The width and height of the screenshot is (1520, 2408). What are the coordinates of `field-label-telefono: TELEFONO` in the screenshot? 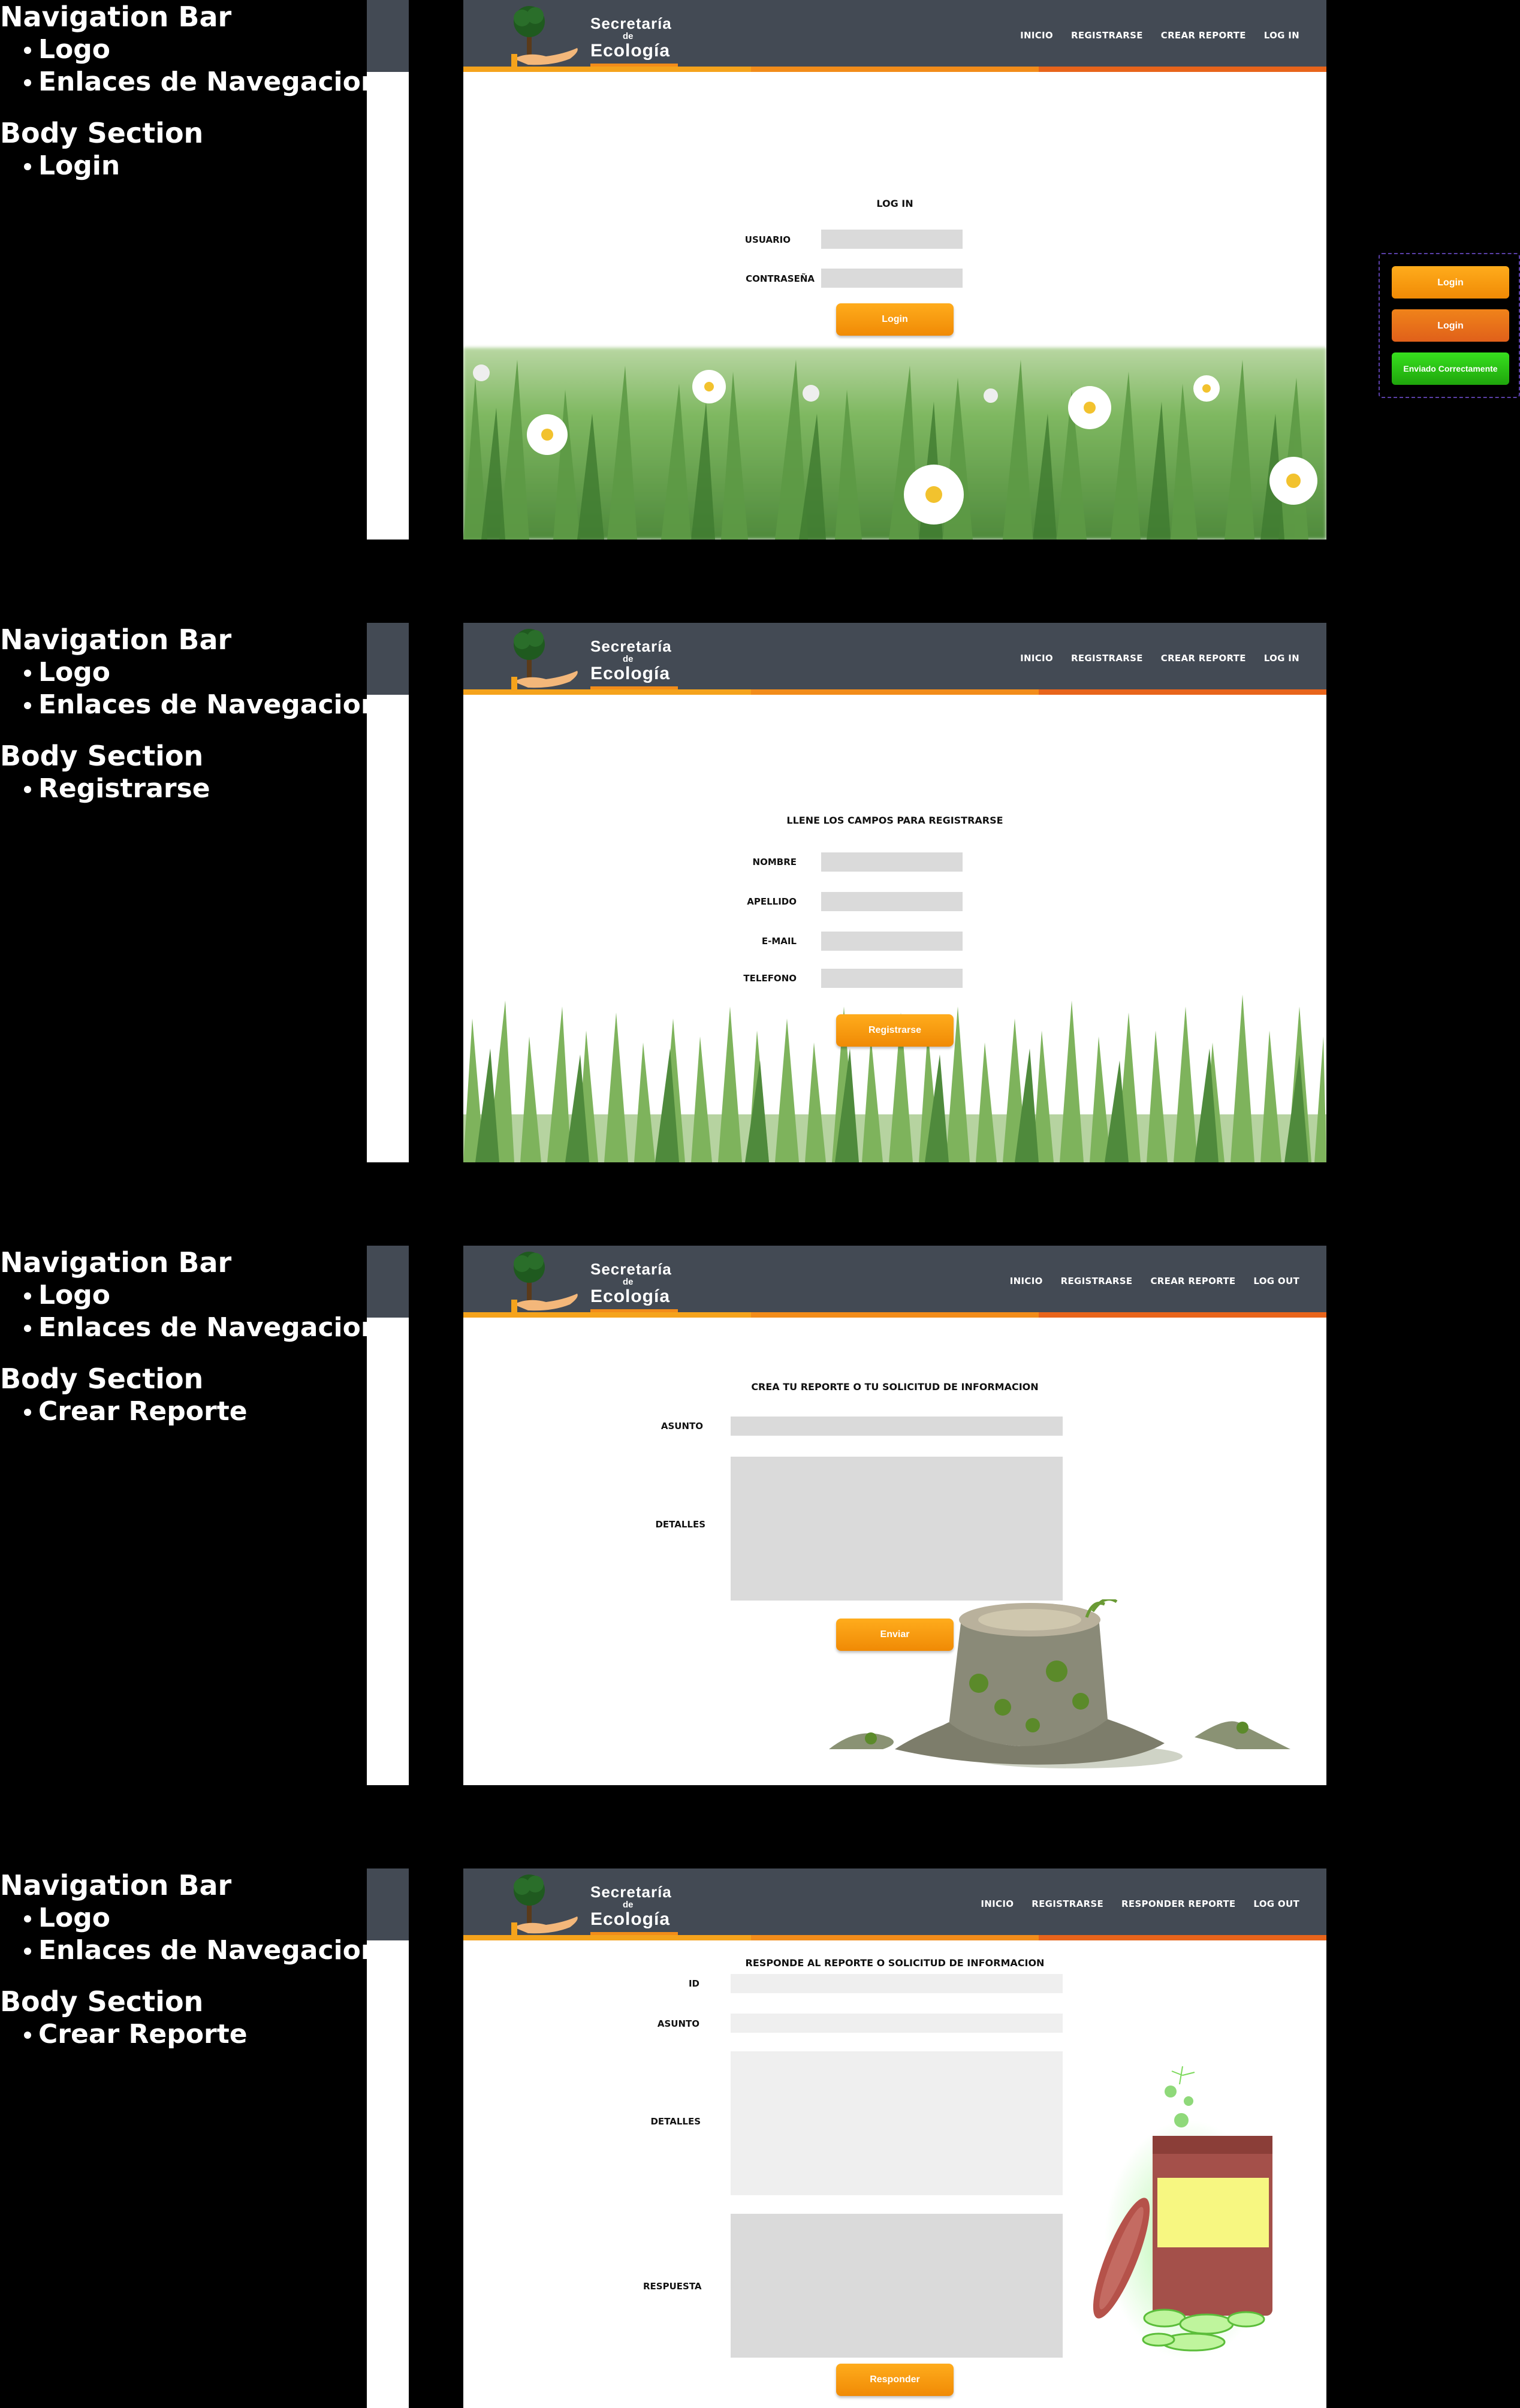 It's located at (770, 978).